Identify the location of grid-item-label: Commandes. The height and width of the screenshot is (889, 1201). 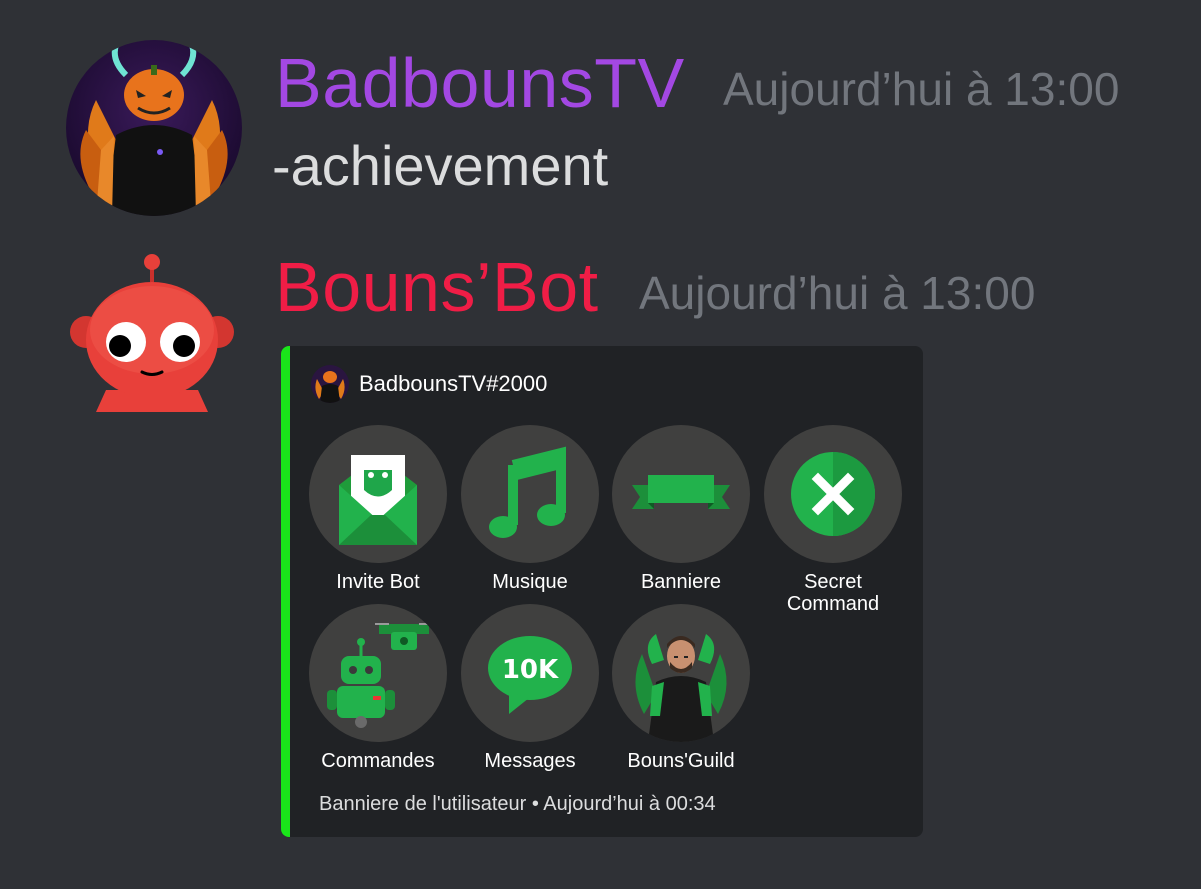
(378, 761).